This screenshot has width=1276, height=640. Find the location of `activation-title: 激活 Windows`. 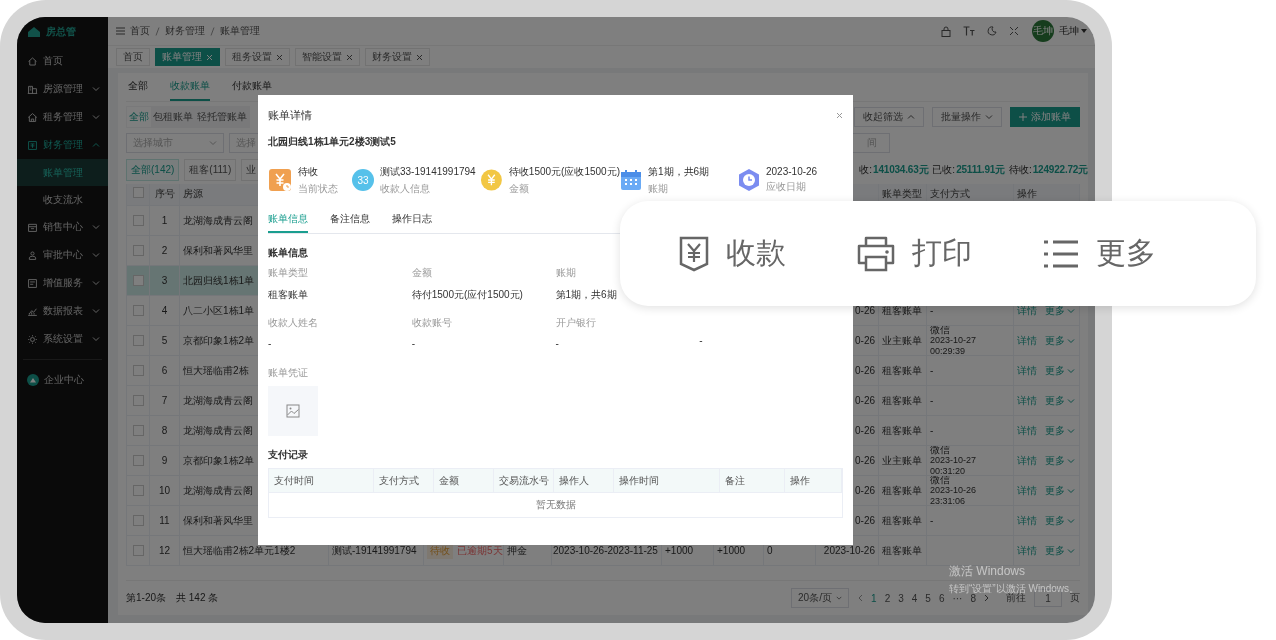

activation-title: 激活 Windows is located at coordinates (987, 571).